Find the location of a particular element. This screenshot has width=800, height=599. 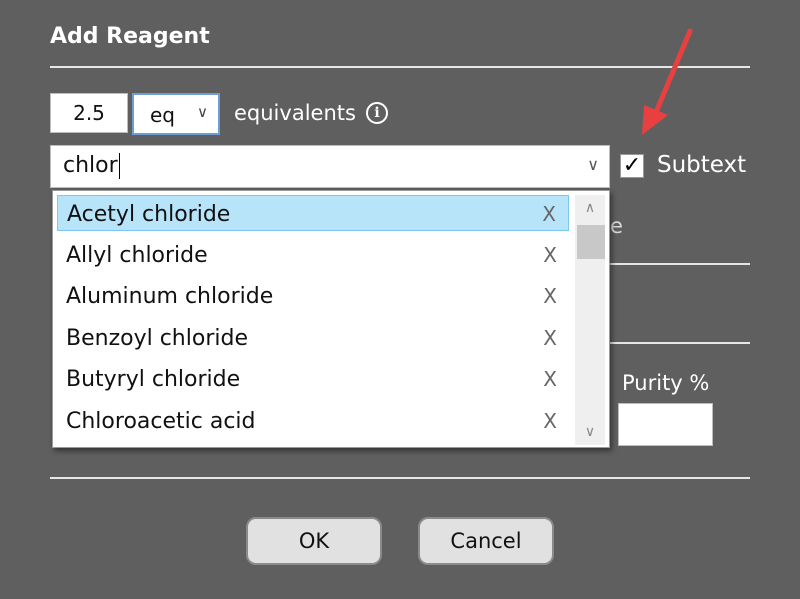

list-item: Aluminum chloride X is located at coordinates (313, 296).